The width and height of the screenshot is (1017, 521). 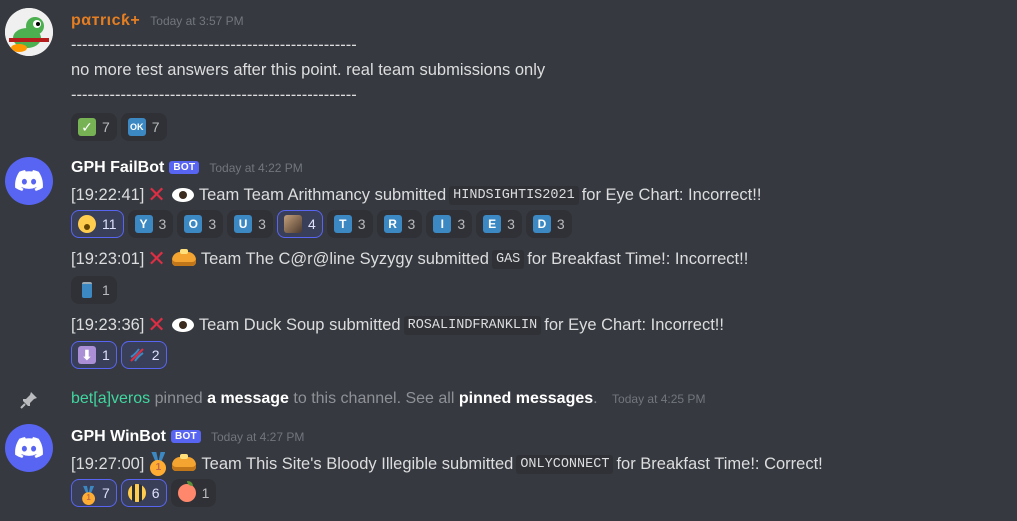 I want to click on pinned-messages-link: pinned messages, so click(x=526, y=398).